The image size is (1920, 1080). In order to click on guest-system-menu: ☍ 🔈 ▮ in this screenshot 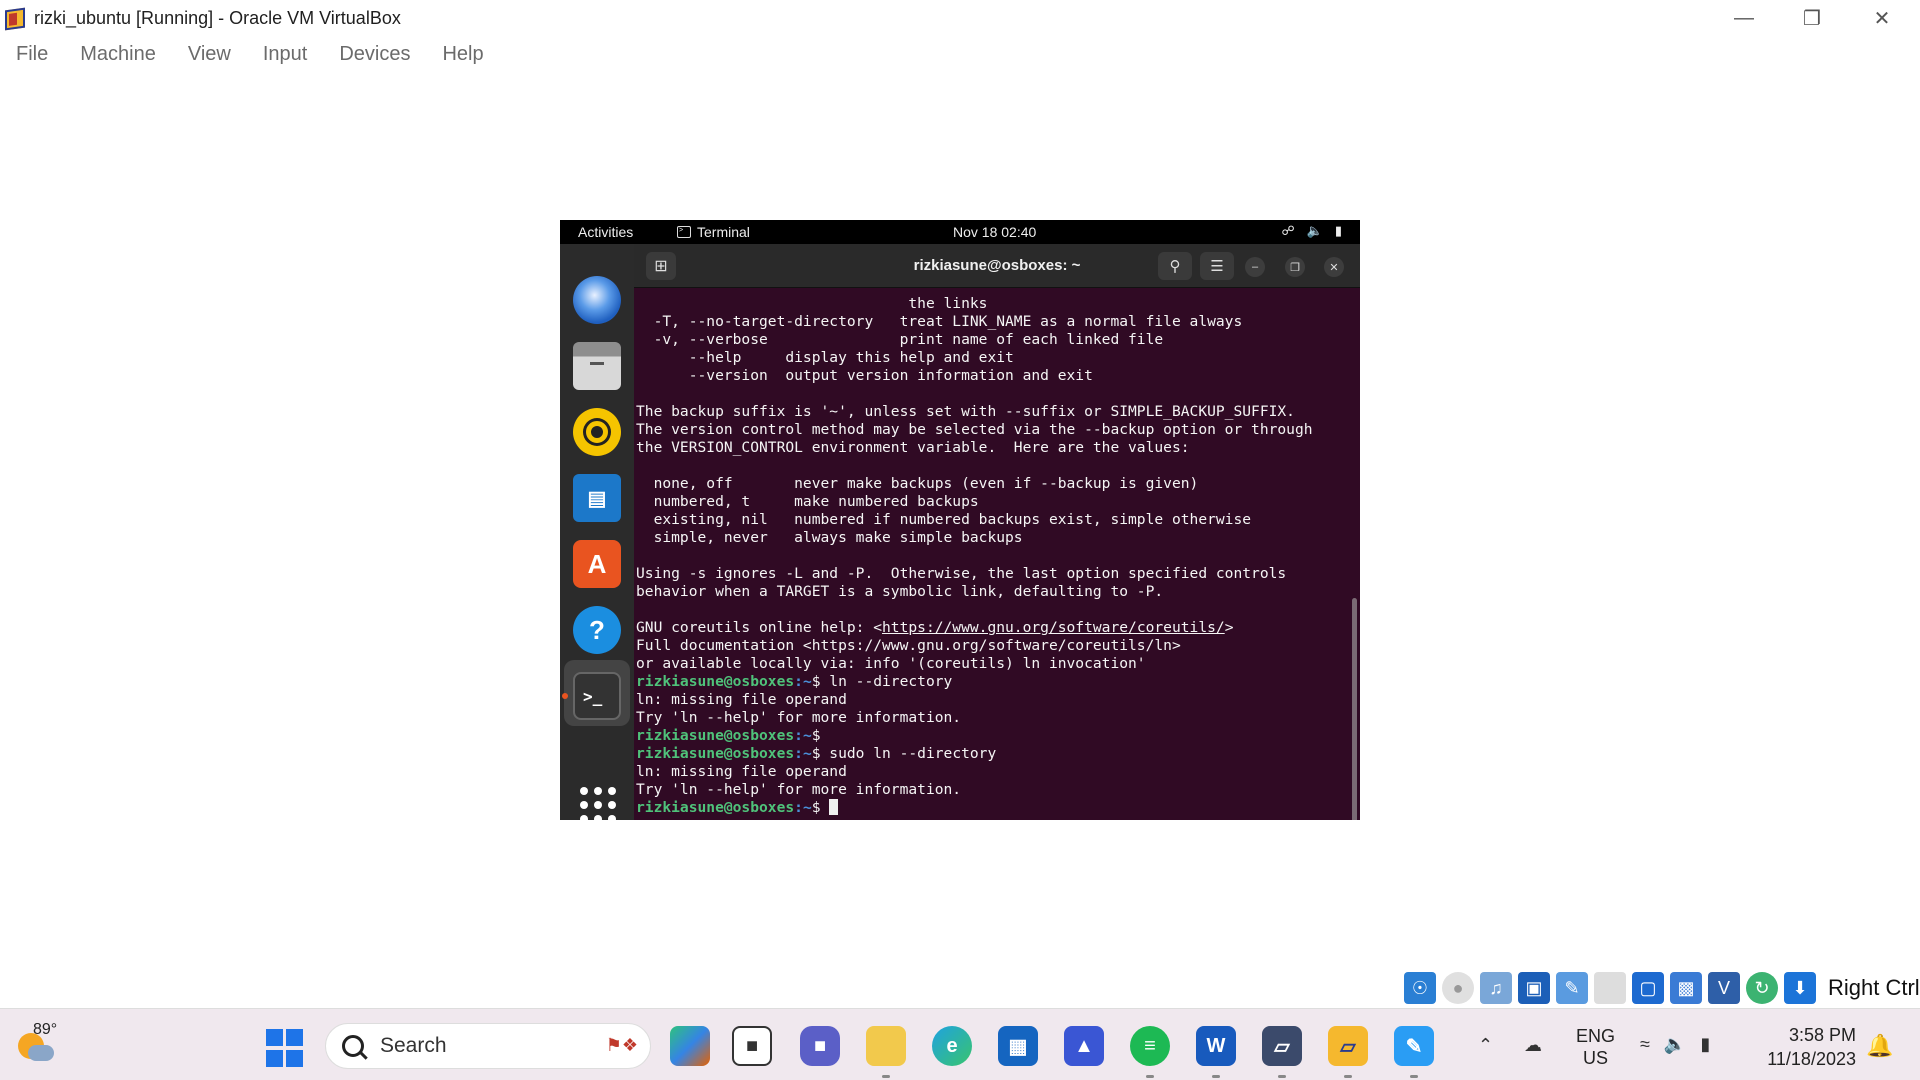, I will do `click(1311, 231)`.